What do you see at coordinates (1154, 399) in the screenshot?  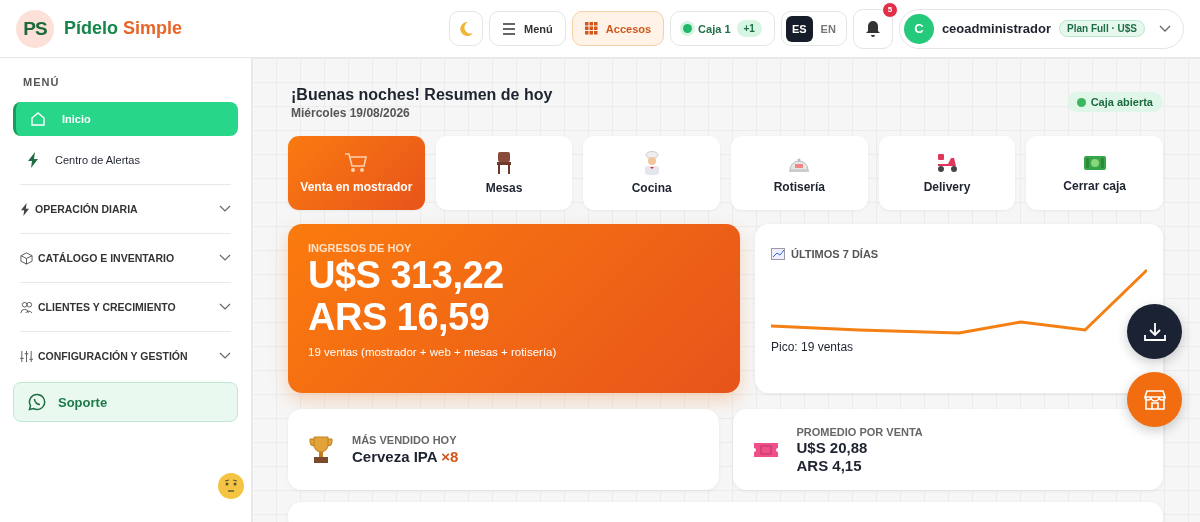 I see `storefront-icon` at bounding box center [1154, 399].